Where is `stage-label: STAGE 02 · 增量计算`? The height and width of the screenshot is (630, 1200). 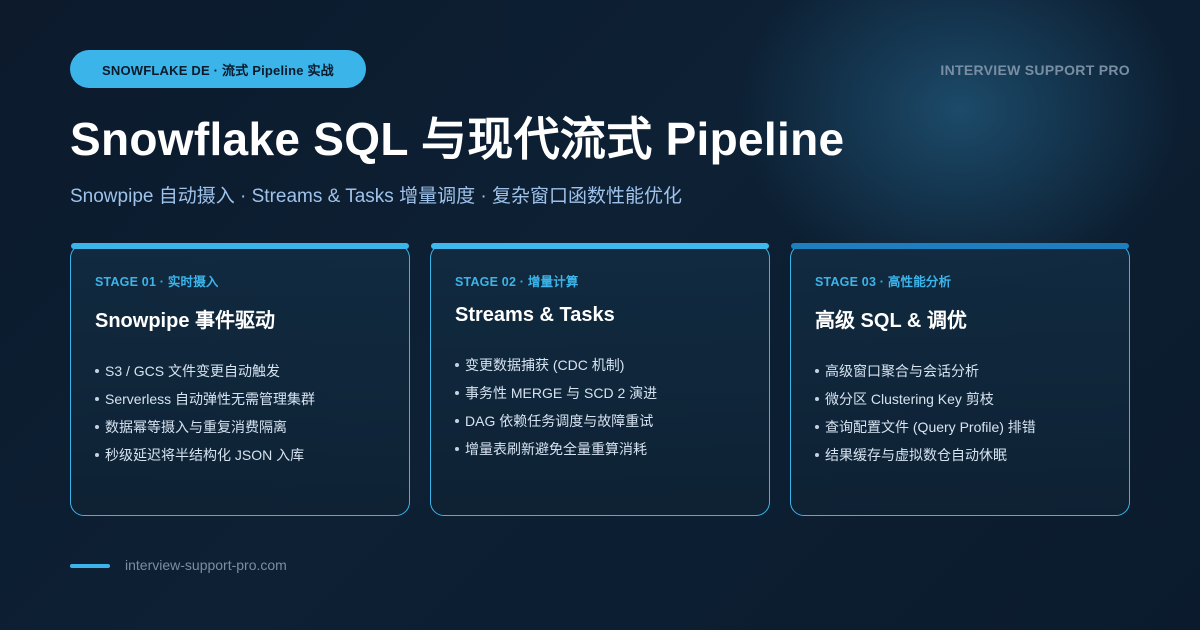
stage-label: STAGE 02 · 增量计算 is located at coordinates (517, 282).